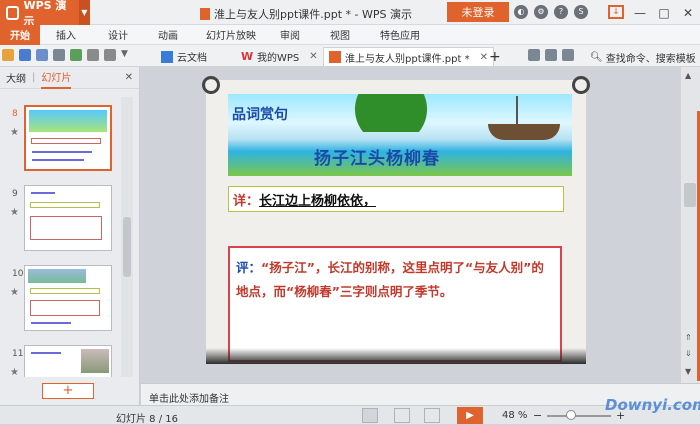 The height and width of the screenshot is (425, 700). What do you see at coordinates (521, 12) in the screenshot?
I see `skin-icon: ◐` at bounding box center [521, 12].